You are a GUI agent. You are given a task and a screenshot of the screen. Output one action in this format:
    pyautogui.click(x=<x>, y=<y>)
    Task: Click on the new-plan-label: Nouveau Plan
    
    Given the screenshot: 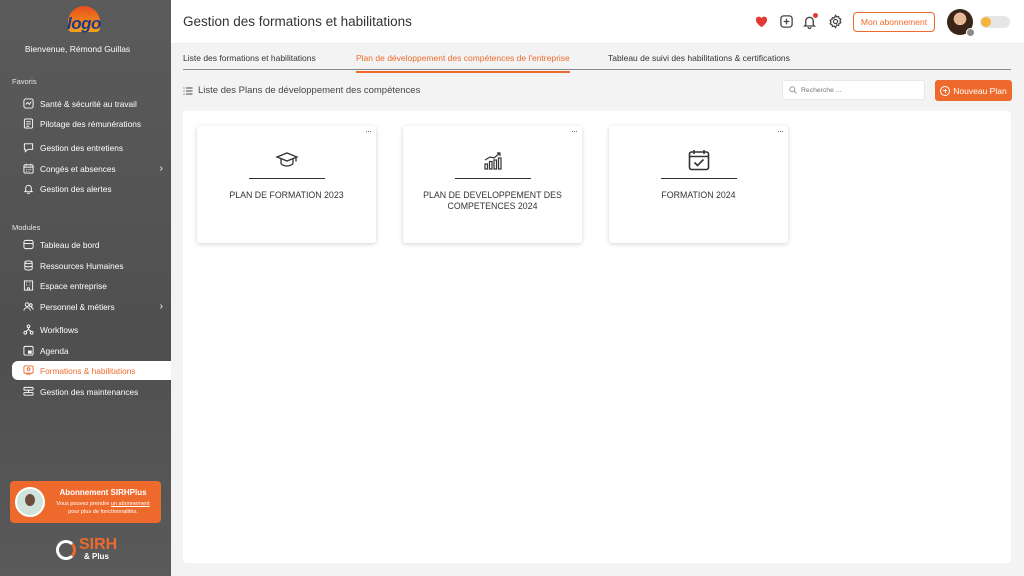 What is the action you would take?
    pyautogui.click(x=980, y=90)
    